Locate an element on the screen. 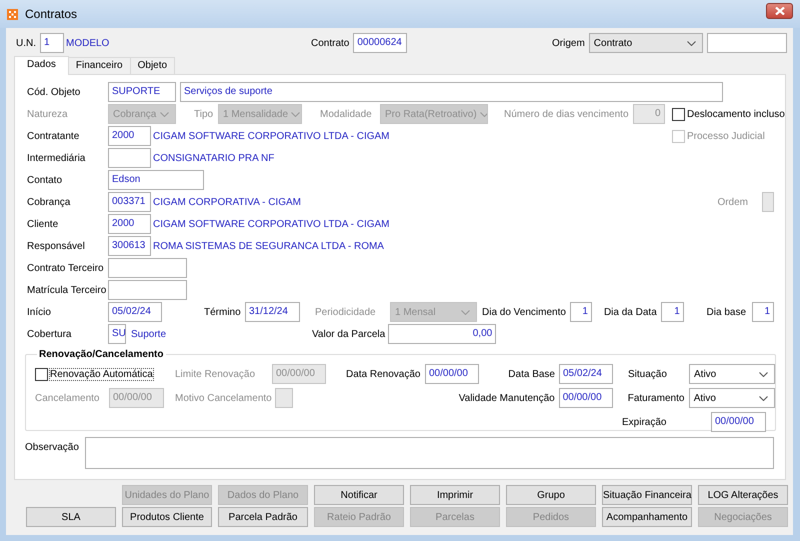 Image resolution: width=800 pixels, height=541 pixels. field-label: Origem is located at coordinates (568, 43).